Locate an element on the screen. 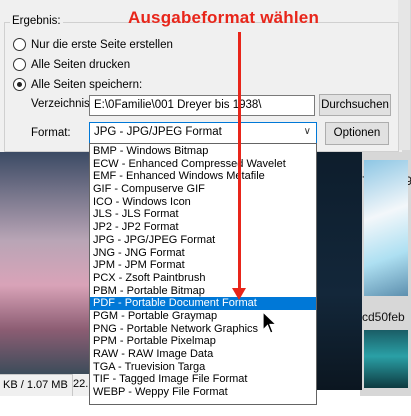  dropdown-option: EMF - Enhanced Windows Metafile is located at coordinates (203, 176).